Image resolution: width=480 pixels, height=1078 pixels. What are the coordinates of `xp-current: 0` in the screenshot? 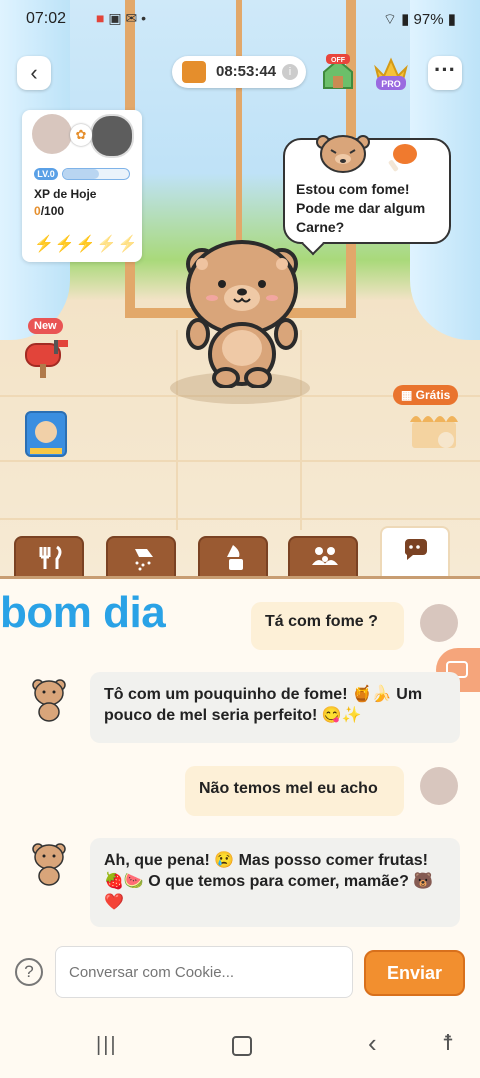 It's located at (37, 211).